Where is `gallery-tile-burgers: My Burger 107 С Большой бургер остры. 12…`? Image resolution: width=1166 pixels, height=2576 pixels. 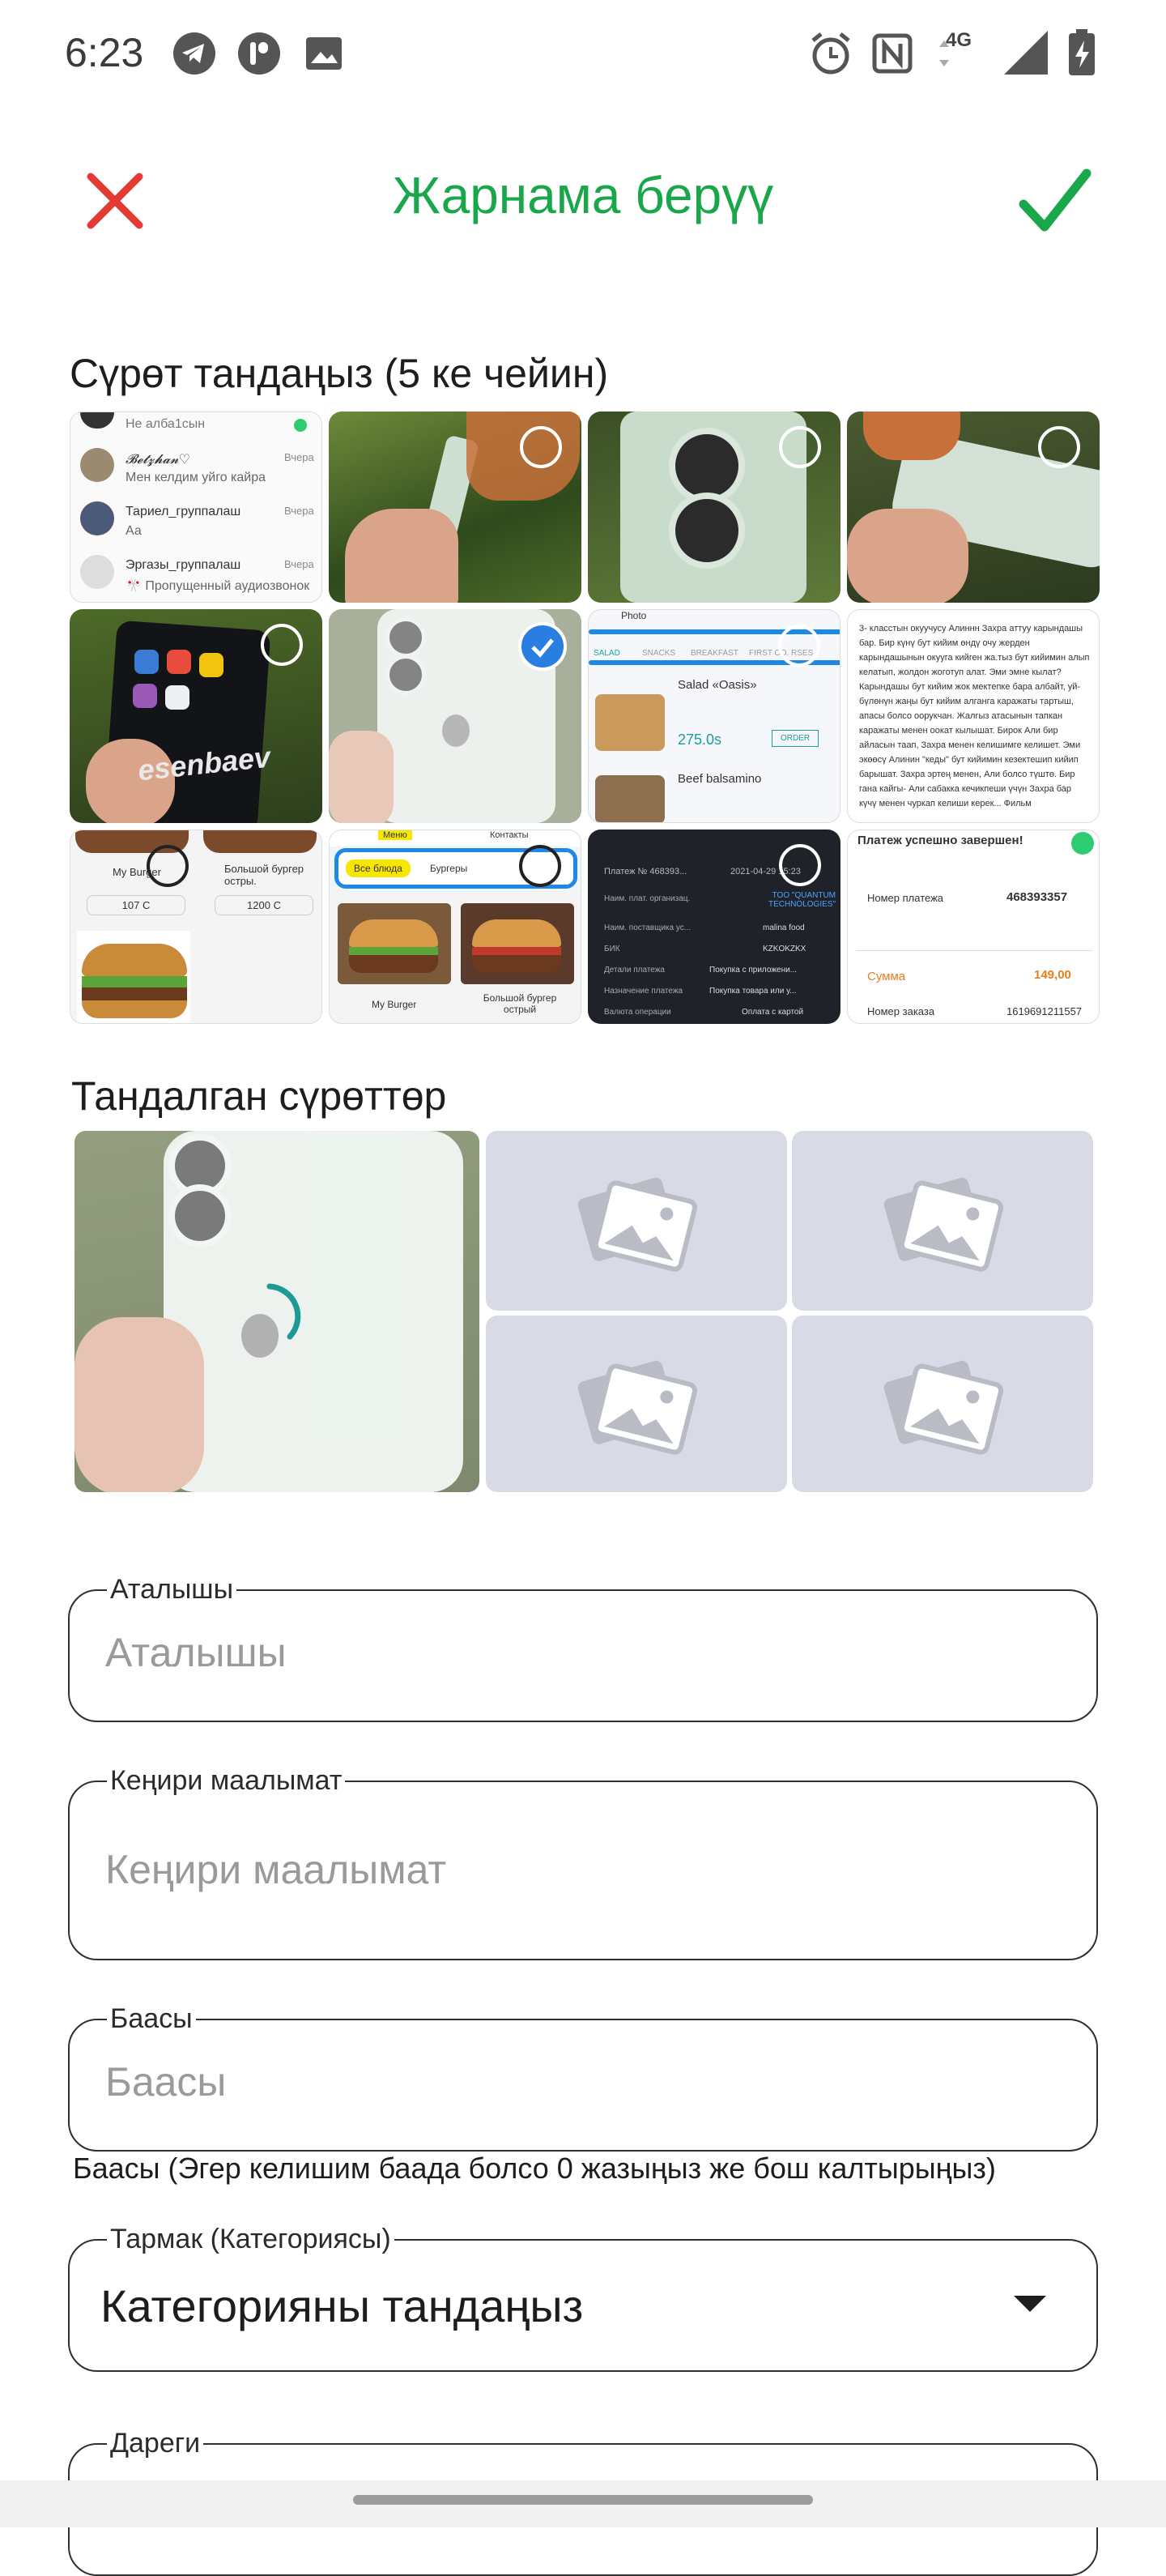
gallery-tile-burgers: My Burger 107 С Большой бургер остры. 12… is located at coordinates (196, 927).